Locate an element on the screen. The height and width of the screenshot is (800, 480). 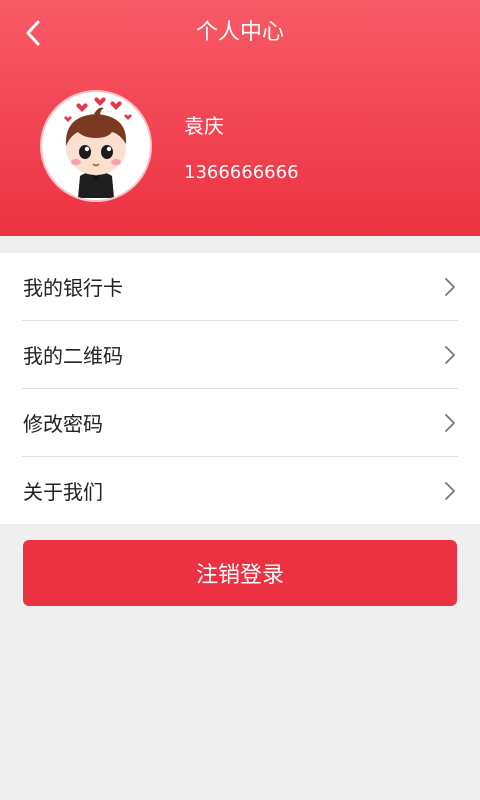
menu-item-label: 我的银行卡 is located at coordinates (73, 288).